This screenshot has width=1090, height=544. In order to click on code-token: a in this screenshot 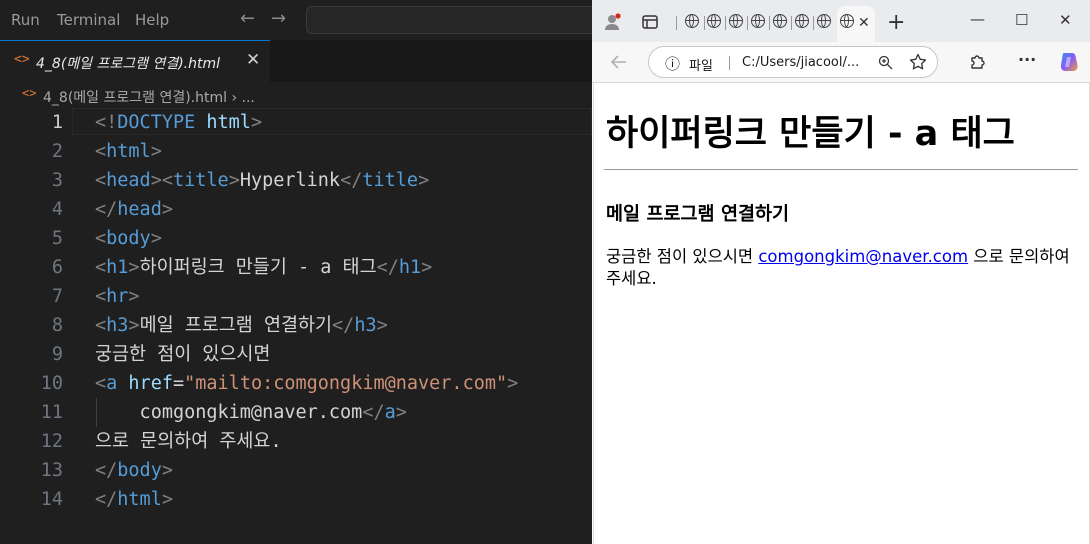, I will do `click(112, 383)`.